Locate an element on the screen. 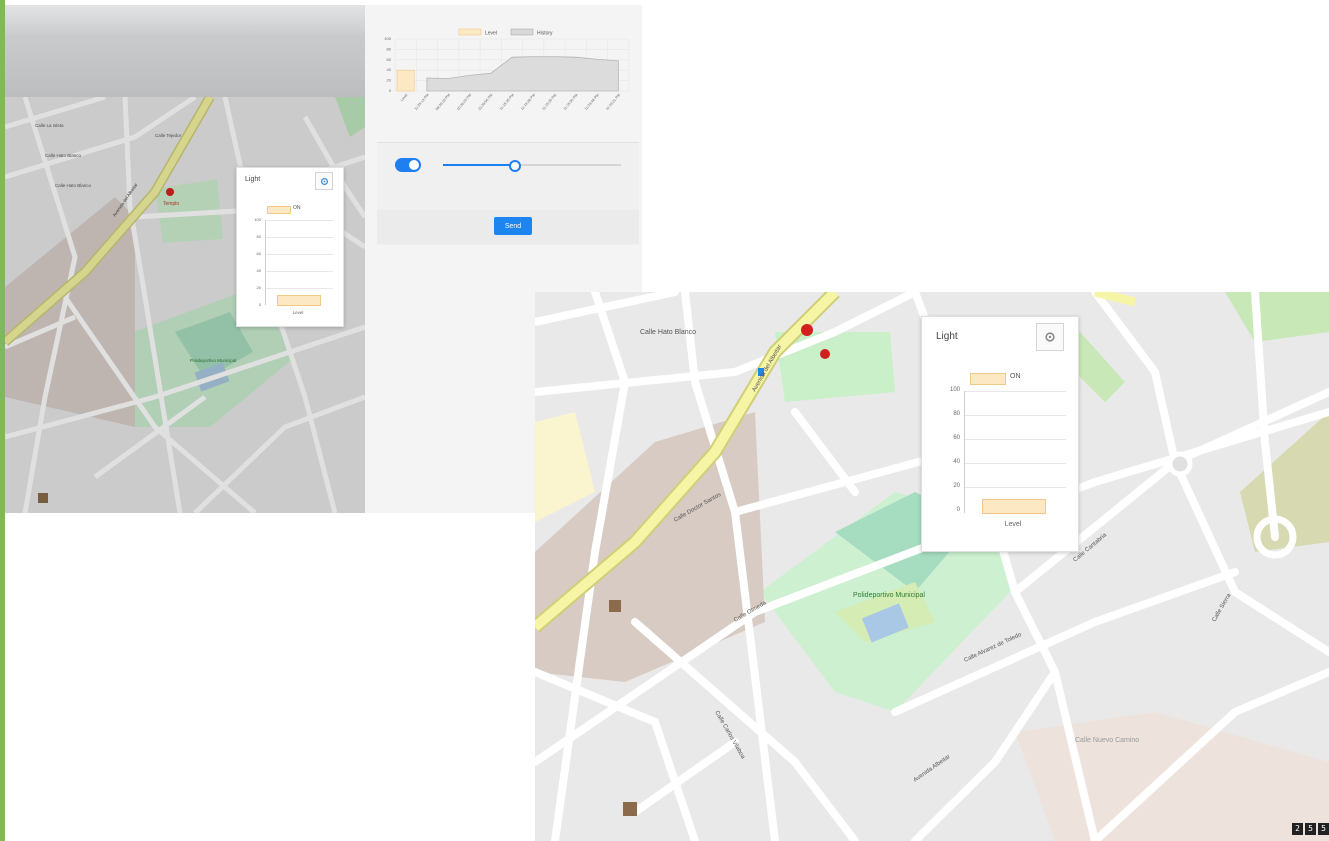 The image size is (1329, 841). x-tick: 11:33:48 PM is located at coordinates (592, 102).